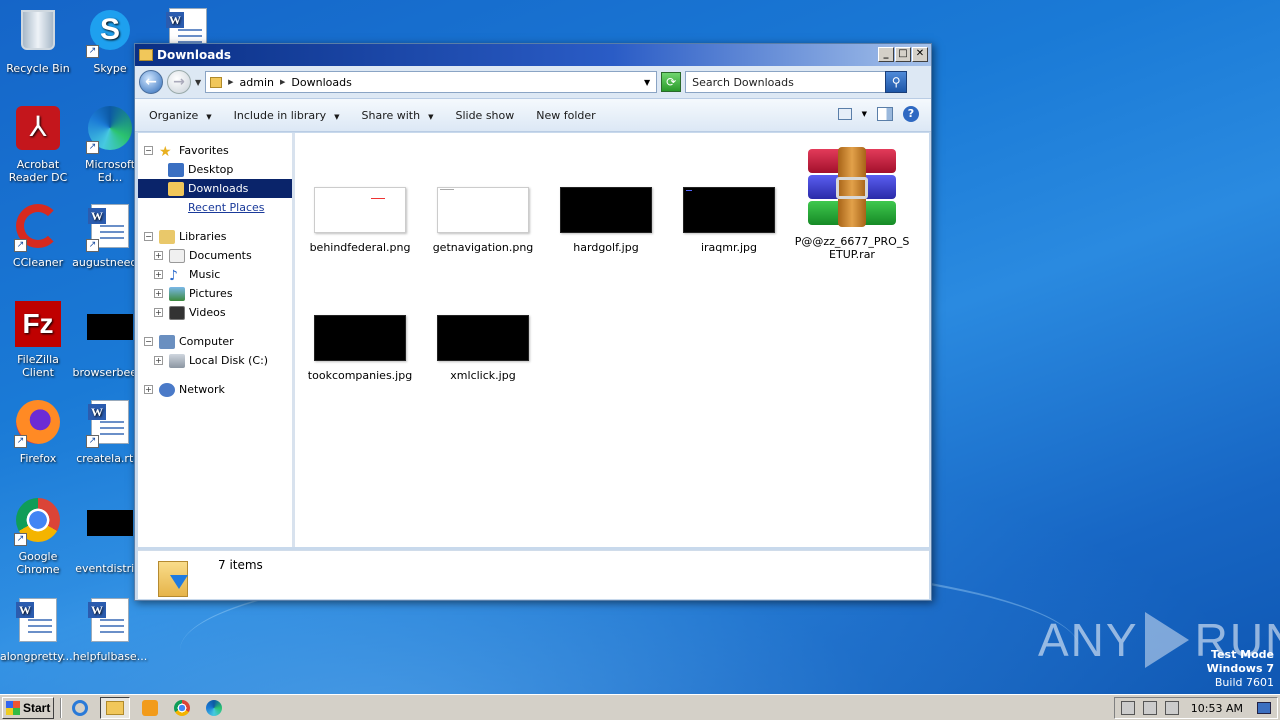 This screenshot has width=1280, height=720. What do you see at coordinates (896, 82) in the screenshot?
I see `search-icon: ⚲` at bounding box center [896, 82].